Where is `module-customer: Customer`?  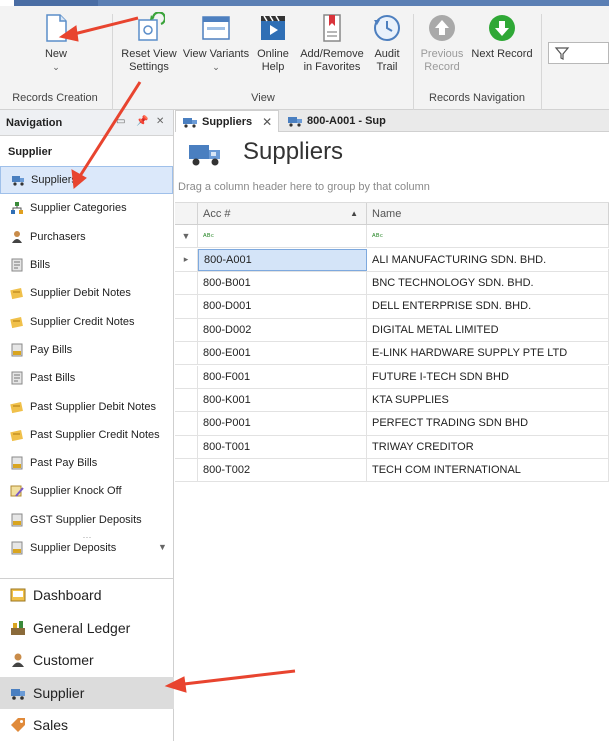
module-customer: Customer is located at coordinates (87, 660).